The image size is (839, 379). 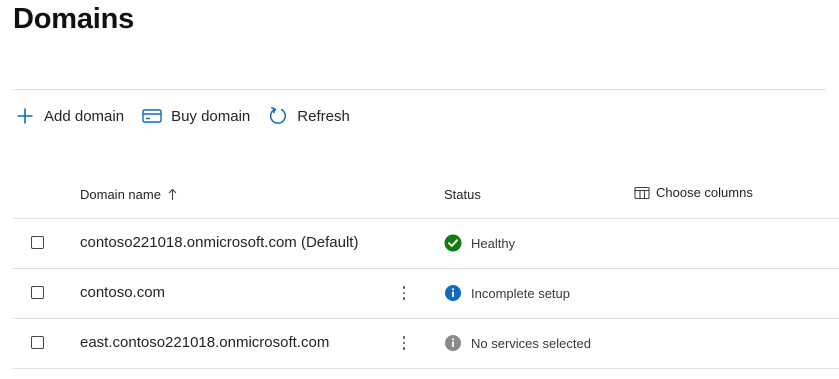 I want to click on add-domain-button: Add domain, so click(x=69, y=116).